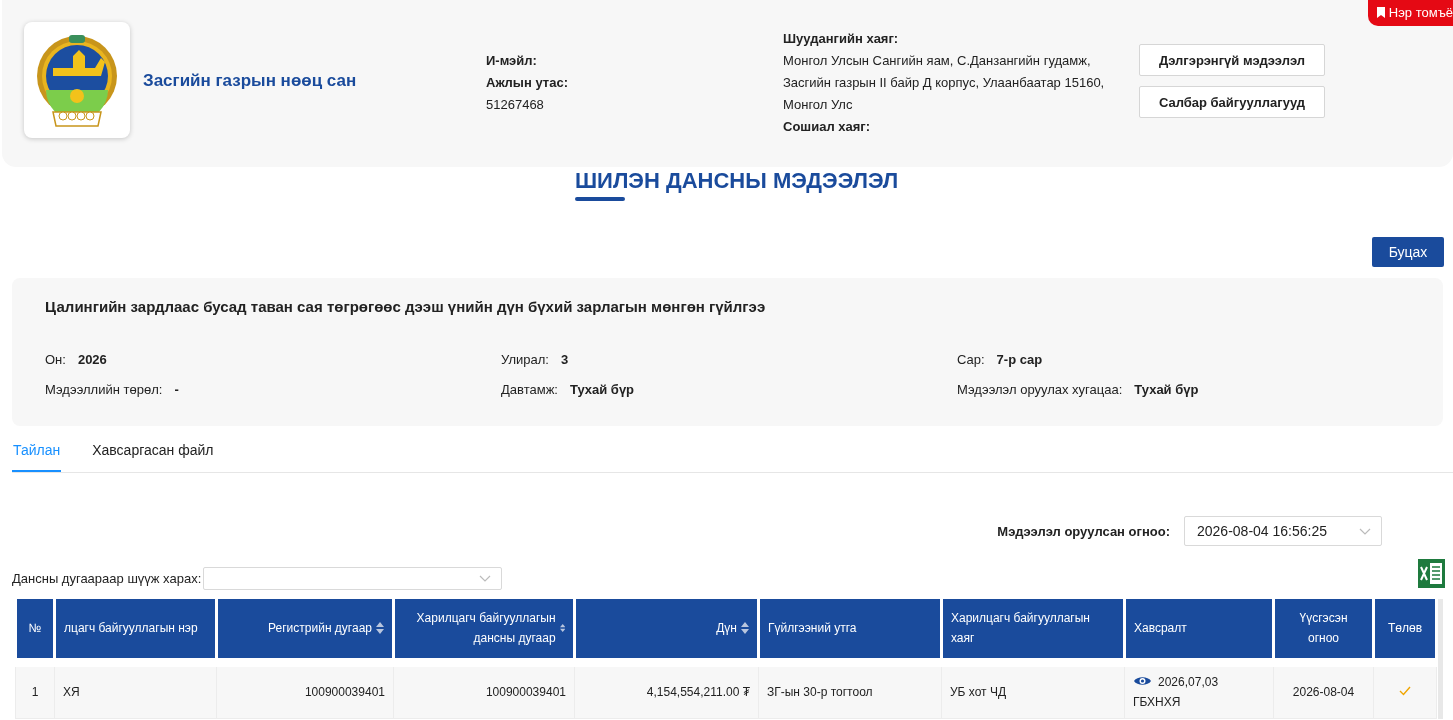 The height and width of the screenshot is (720, 1453). What do you see at coordinates (512, 61) in the screenshot?
I see `email-label: И-мэйл:` at bounding box center [512, 61].